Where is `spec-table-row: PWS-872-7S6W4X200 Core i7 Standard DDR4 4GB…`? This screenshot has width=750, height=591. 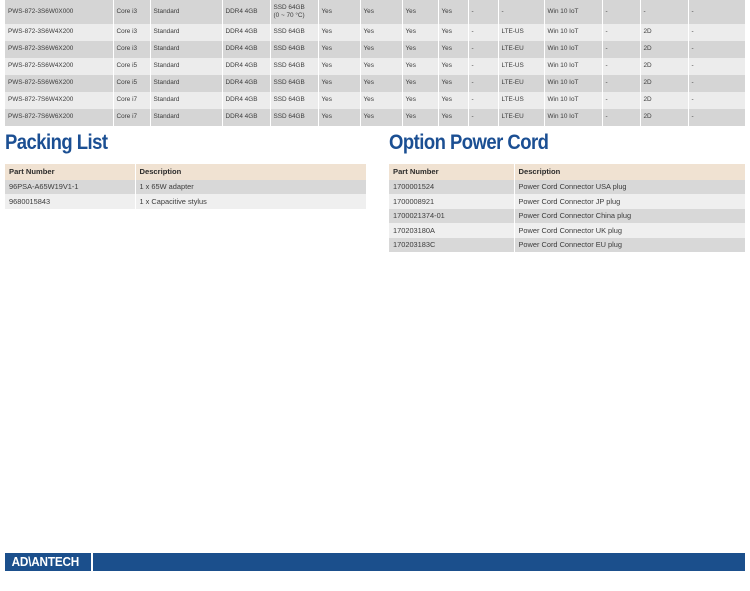 spec-table-row: PWS-872-7S6W4X200 Core i7 Standard DDR4 4GB… is located at coordinates (375, 100).